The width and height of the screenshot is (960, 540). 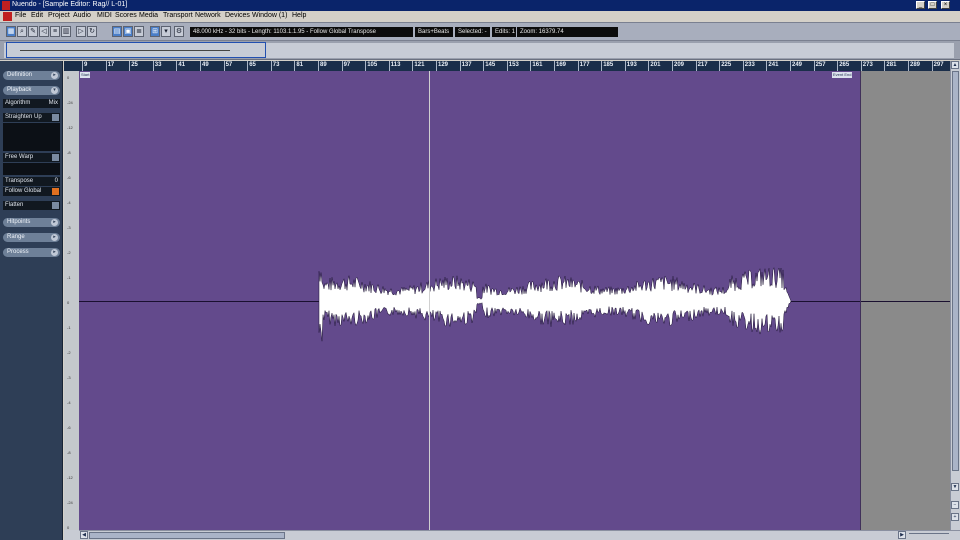 I want to click on transpose-row: Transpose 0, so click(x=31, y=181).